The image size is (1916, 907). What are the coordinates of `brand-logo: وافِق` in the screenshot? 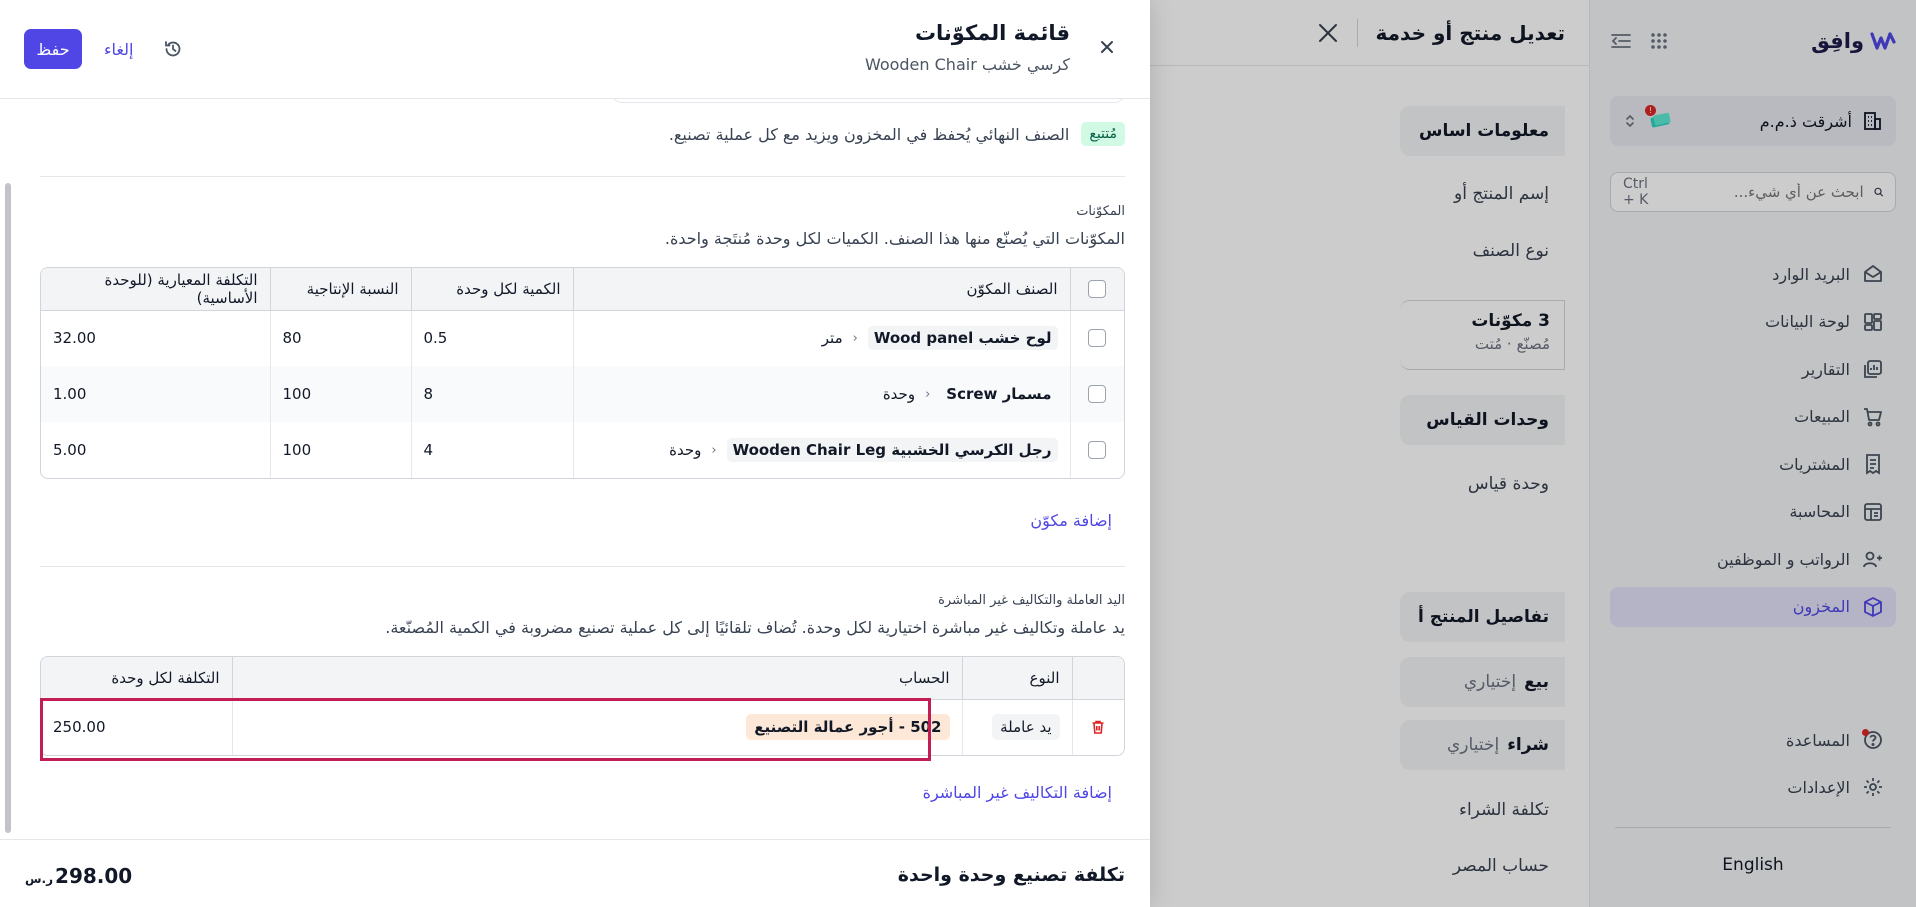 It's located at (1853, 41).